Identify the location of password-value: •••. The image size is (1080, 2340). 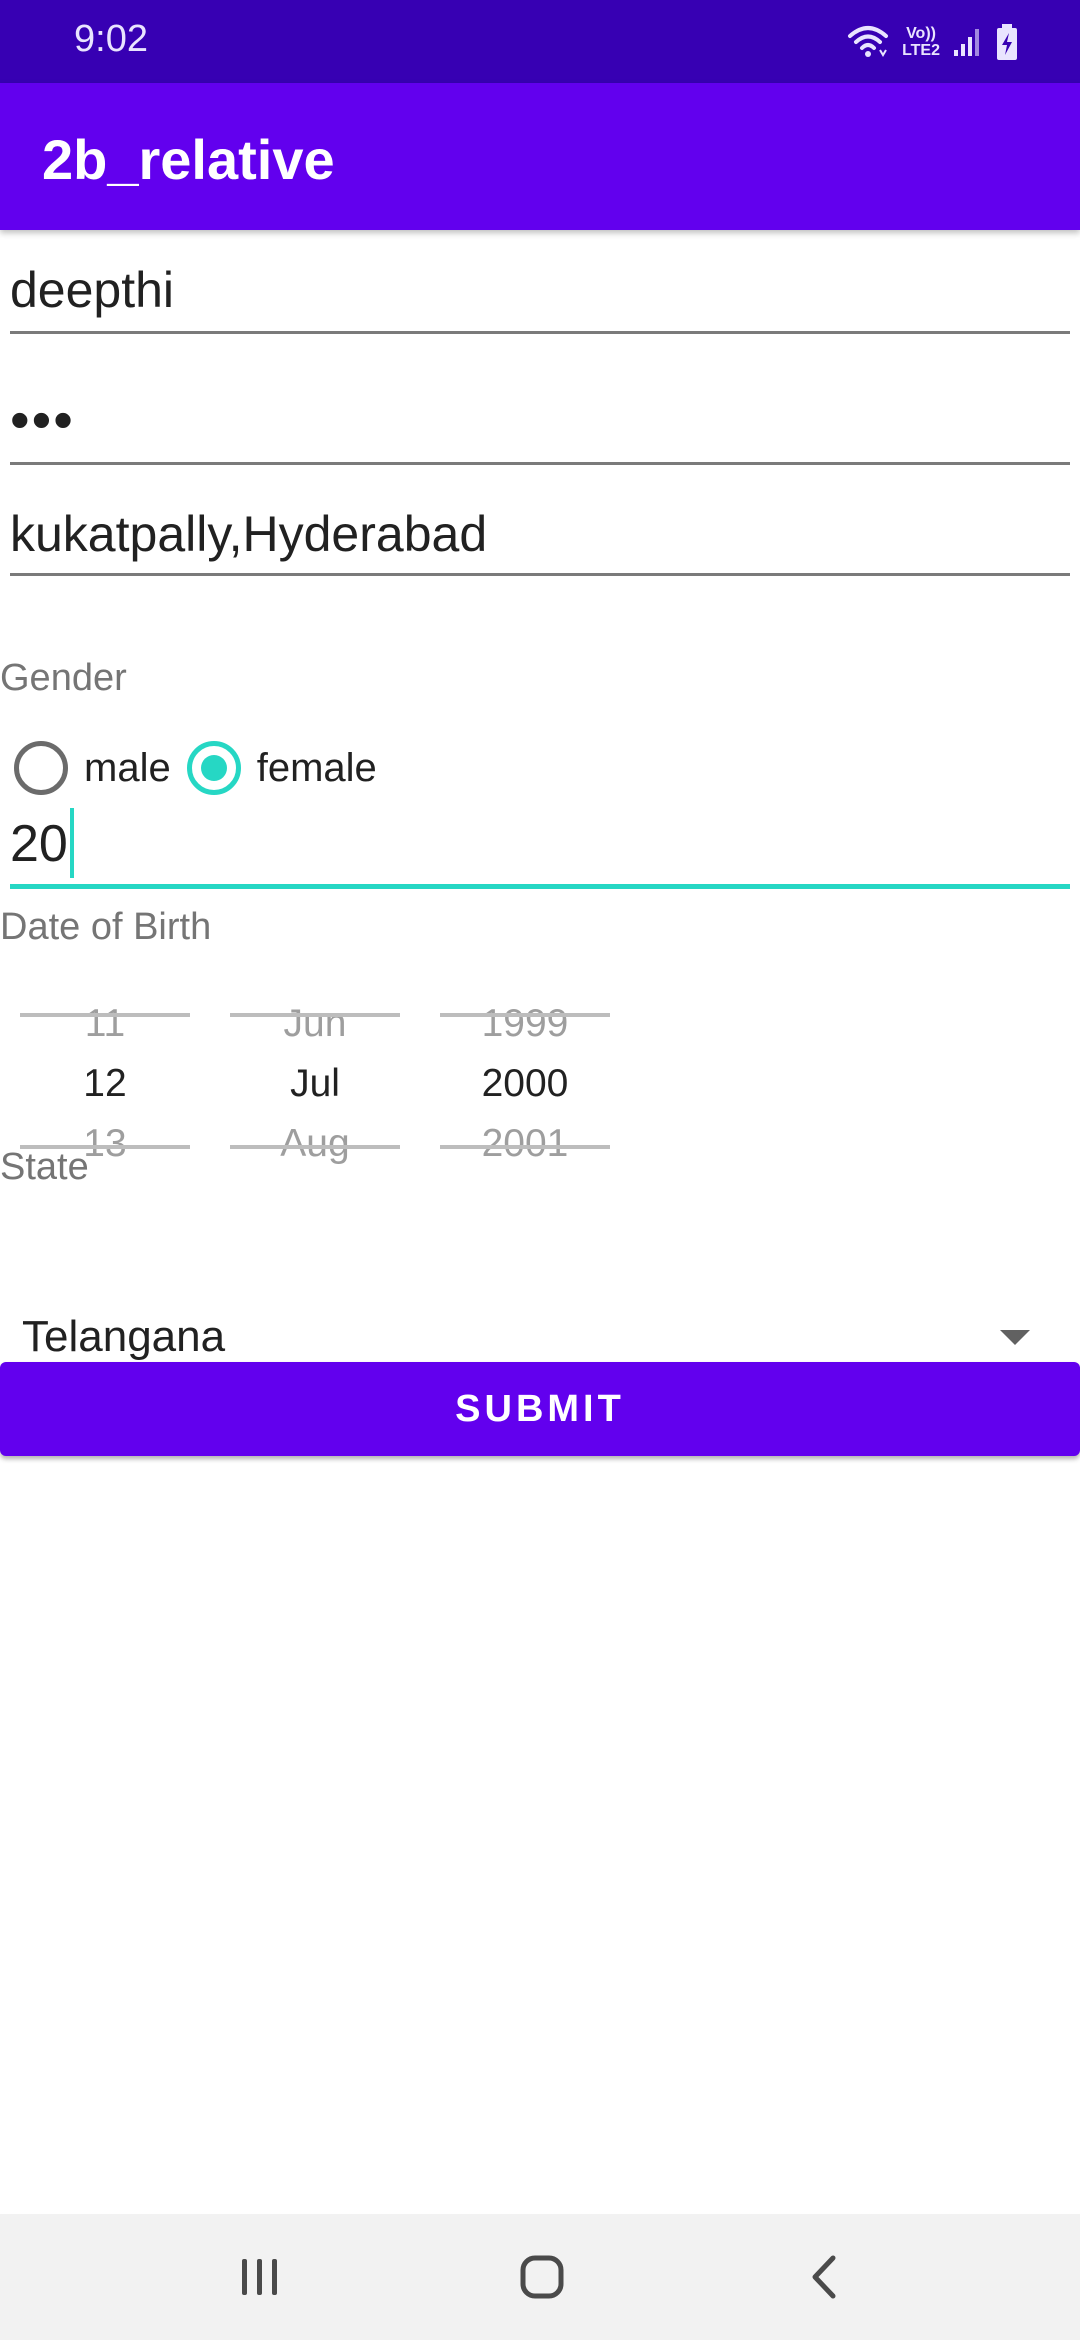
(42, 419).